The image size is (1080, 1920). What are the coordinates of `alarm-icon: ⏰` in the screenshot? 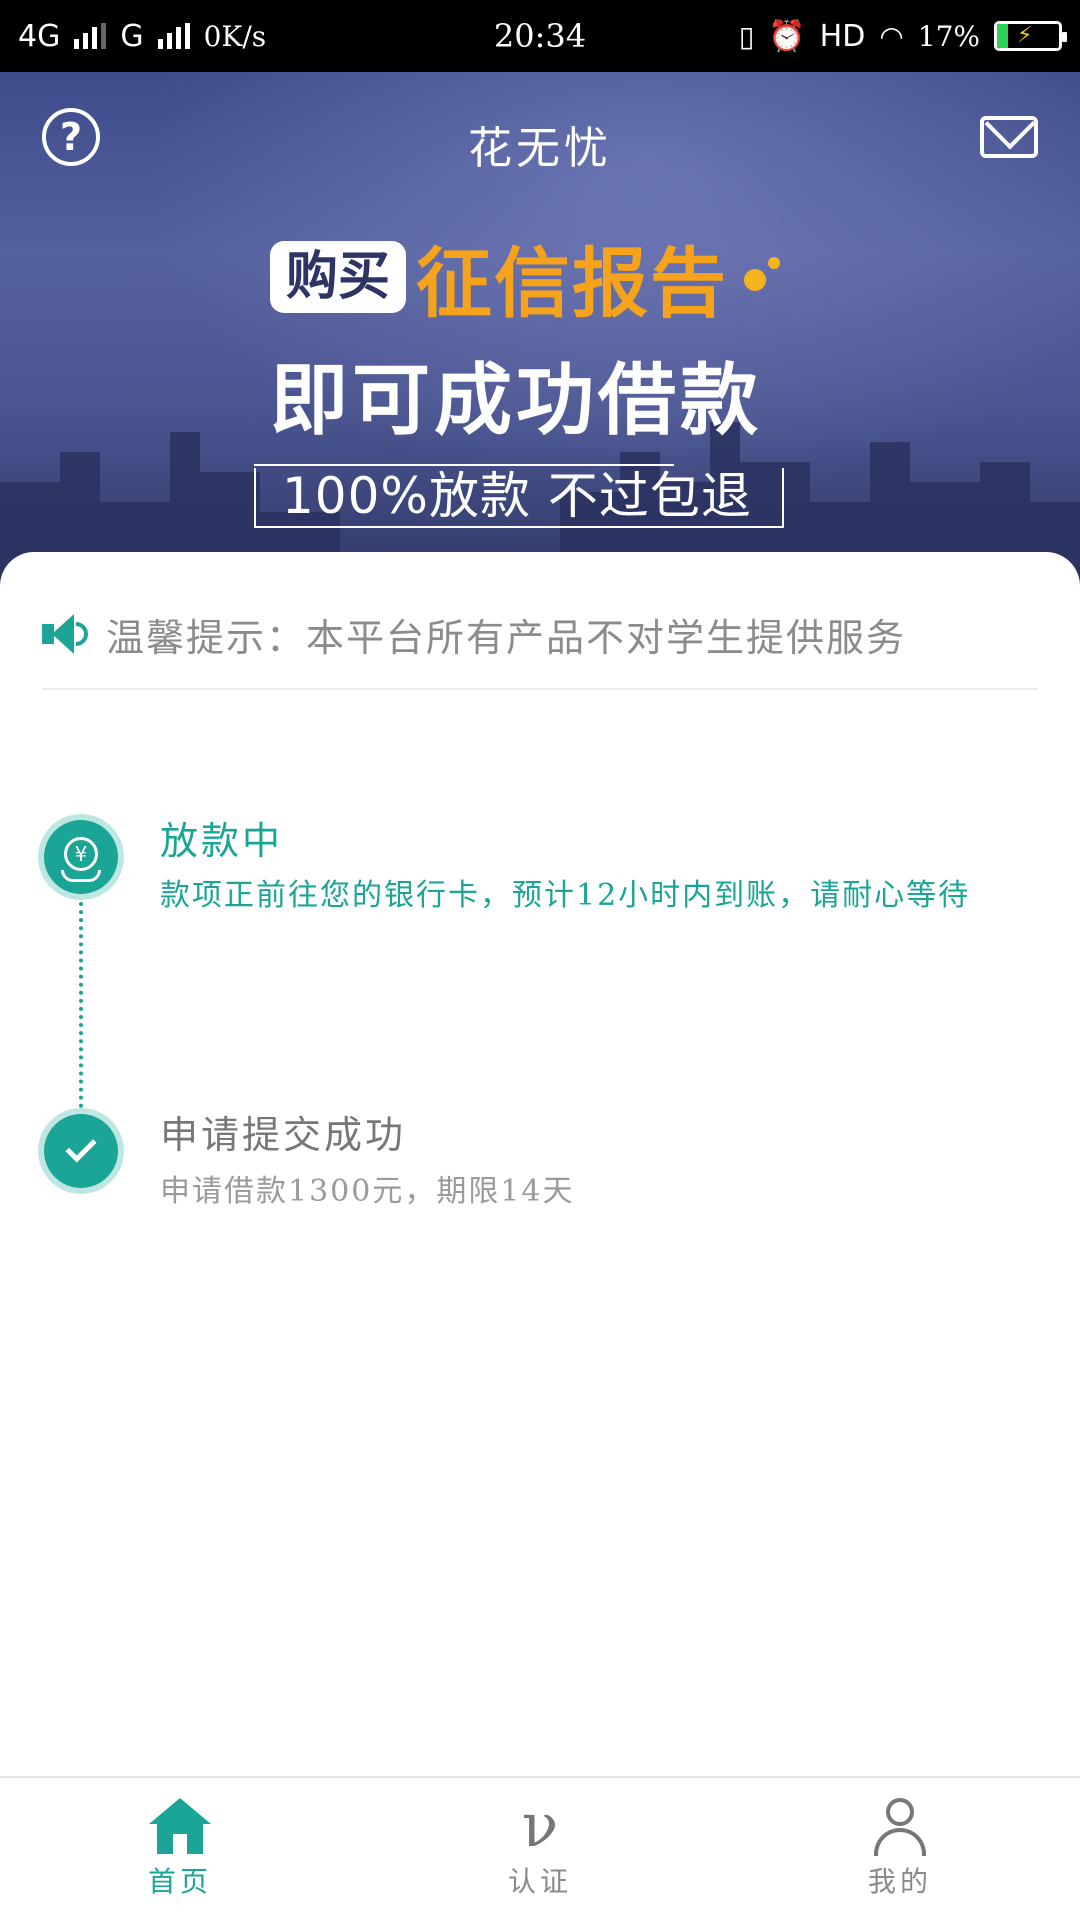 It's located at (787, 36).